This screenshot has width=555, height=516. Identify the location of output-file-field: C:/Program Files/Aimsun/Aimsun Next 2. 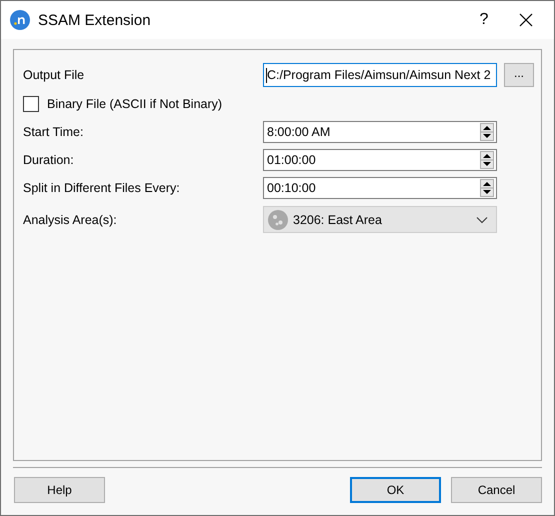
(380, 75).